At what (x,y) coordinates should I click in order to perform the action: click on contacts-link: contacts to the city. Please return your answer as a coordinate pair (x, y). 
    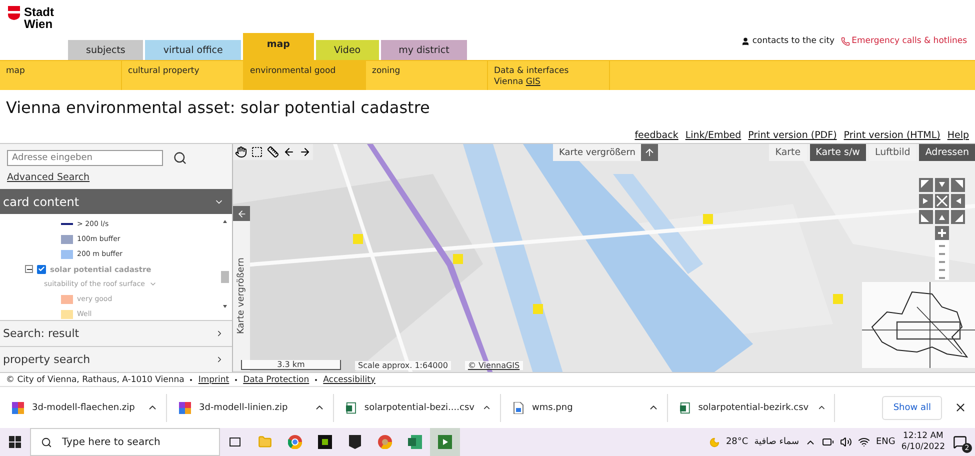
    Looking at the image, I should click on (788, 41).